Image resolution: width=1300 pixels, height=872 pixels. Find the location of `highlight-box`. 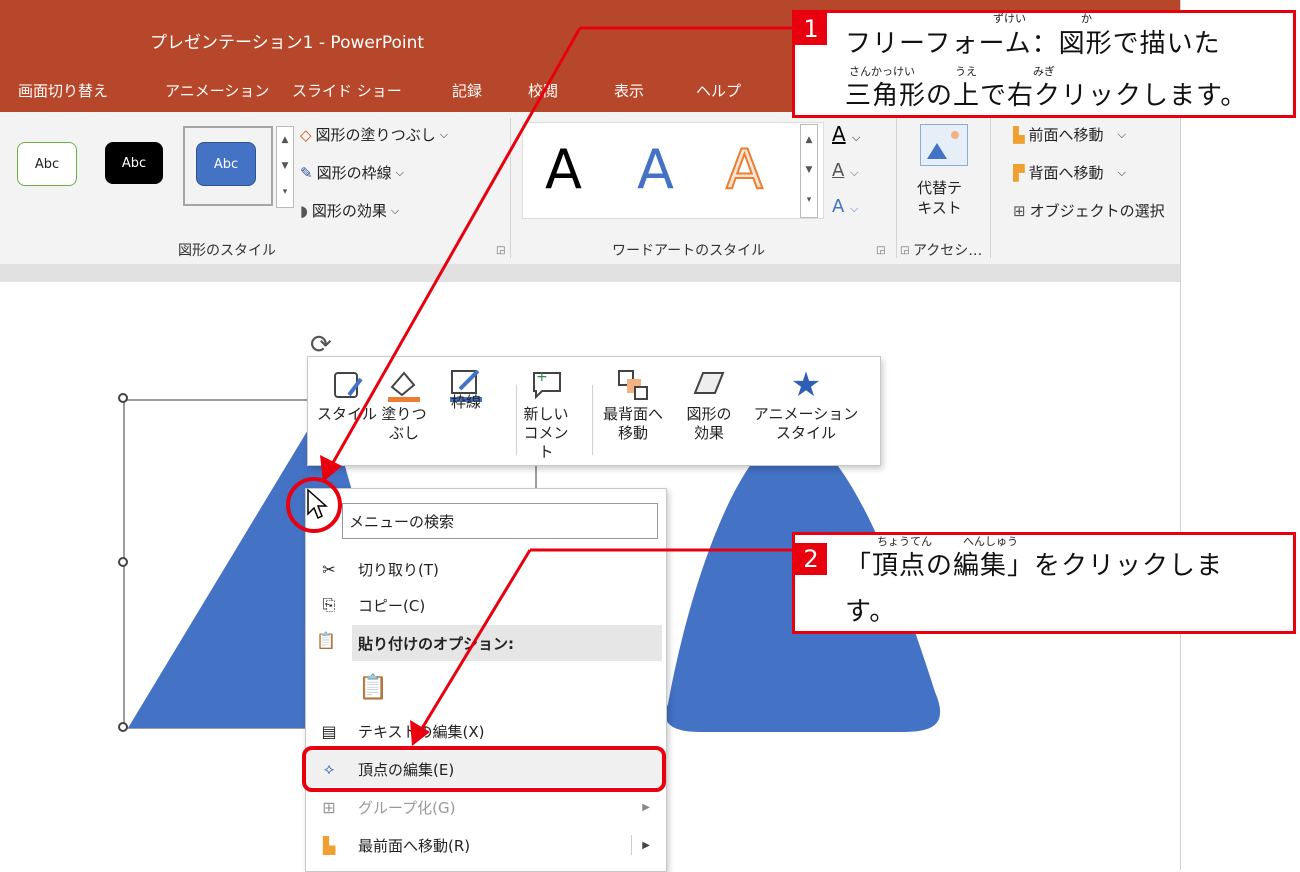

highlight-box is located at coordinates (484, 769).